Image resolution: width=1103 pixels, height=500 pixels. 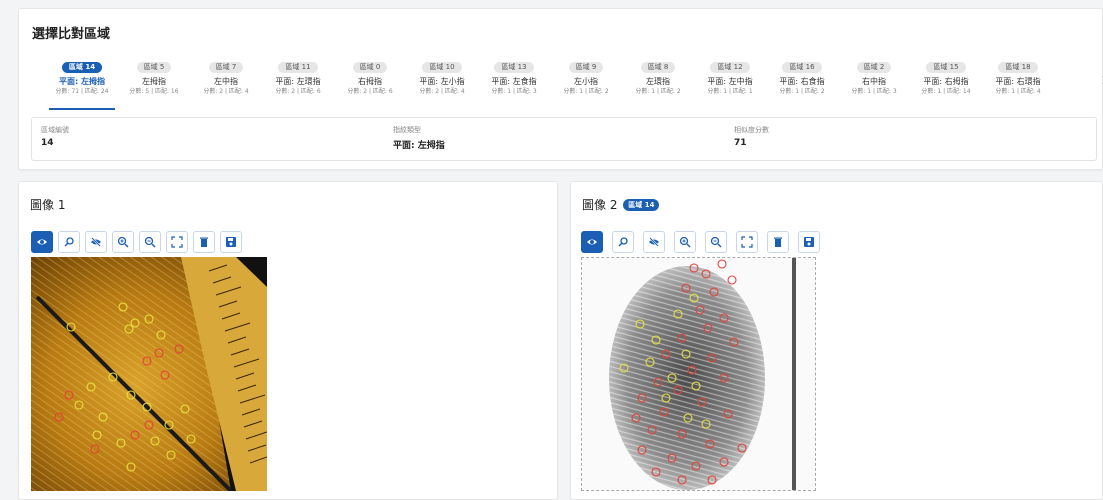 I want to click on tab-badge: 區域 7, so click(x=226, y=67).